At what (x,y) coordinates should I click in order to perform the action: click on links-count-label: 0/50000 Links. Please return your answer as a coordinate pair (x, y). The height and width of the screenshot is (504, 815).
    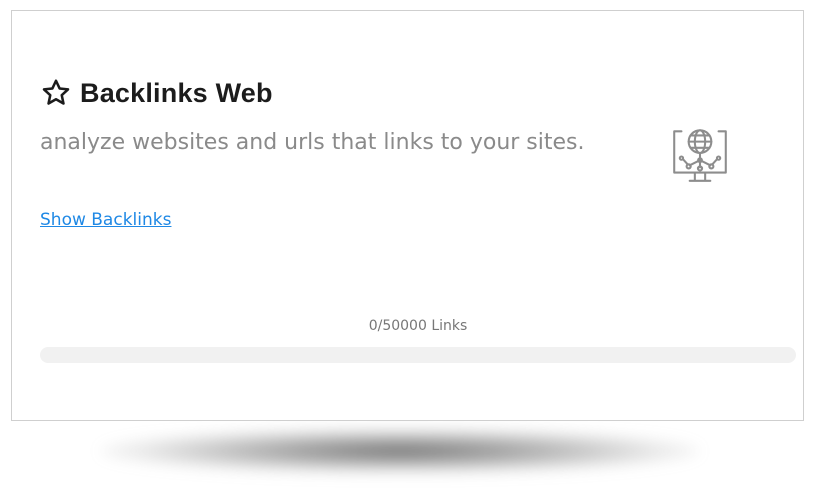
    Looking at the image, I should click on (418, 326).